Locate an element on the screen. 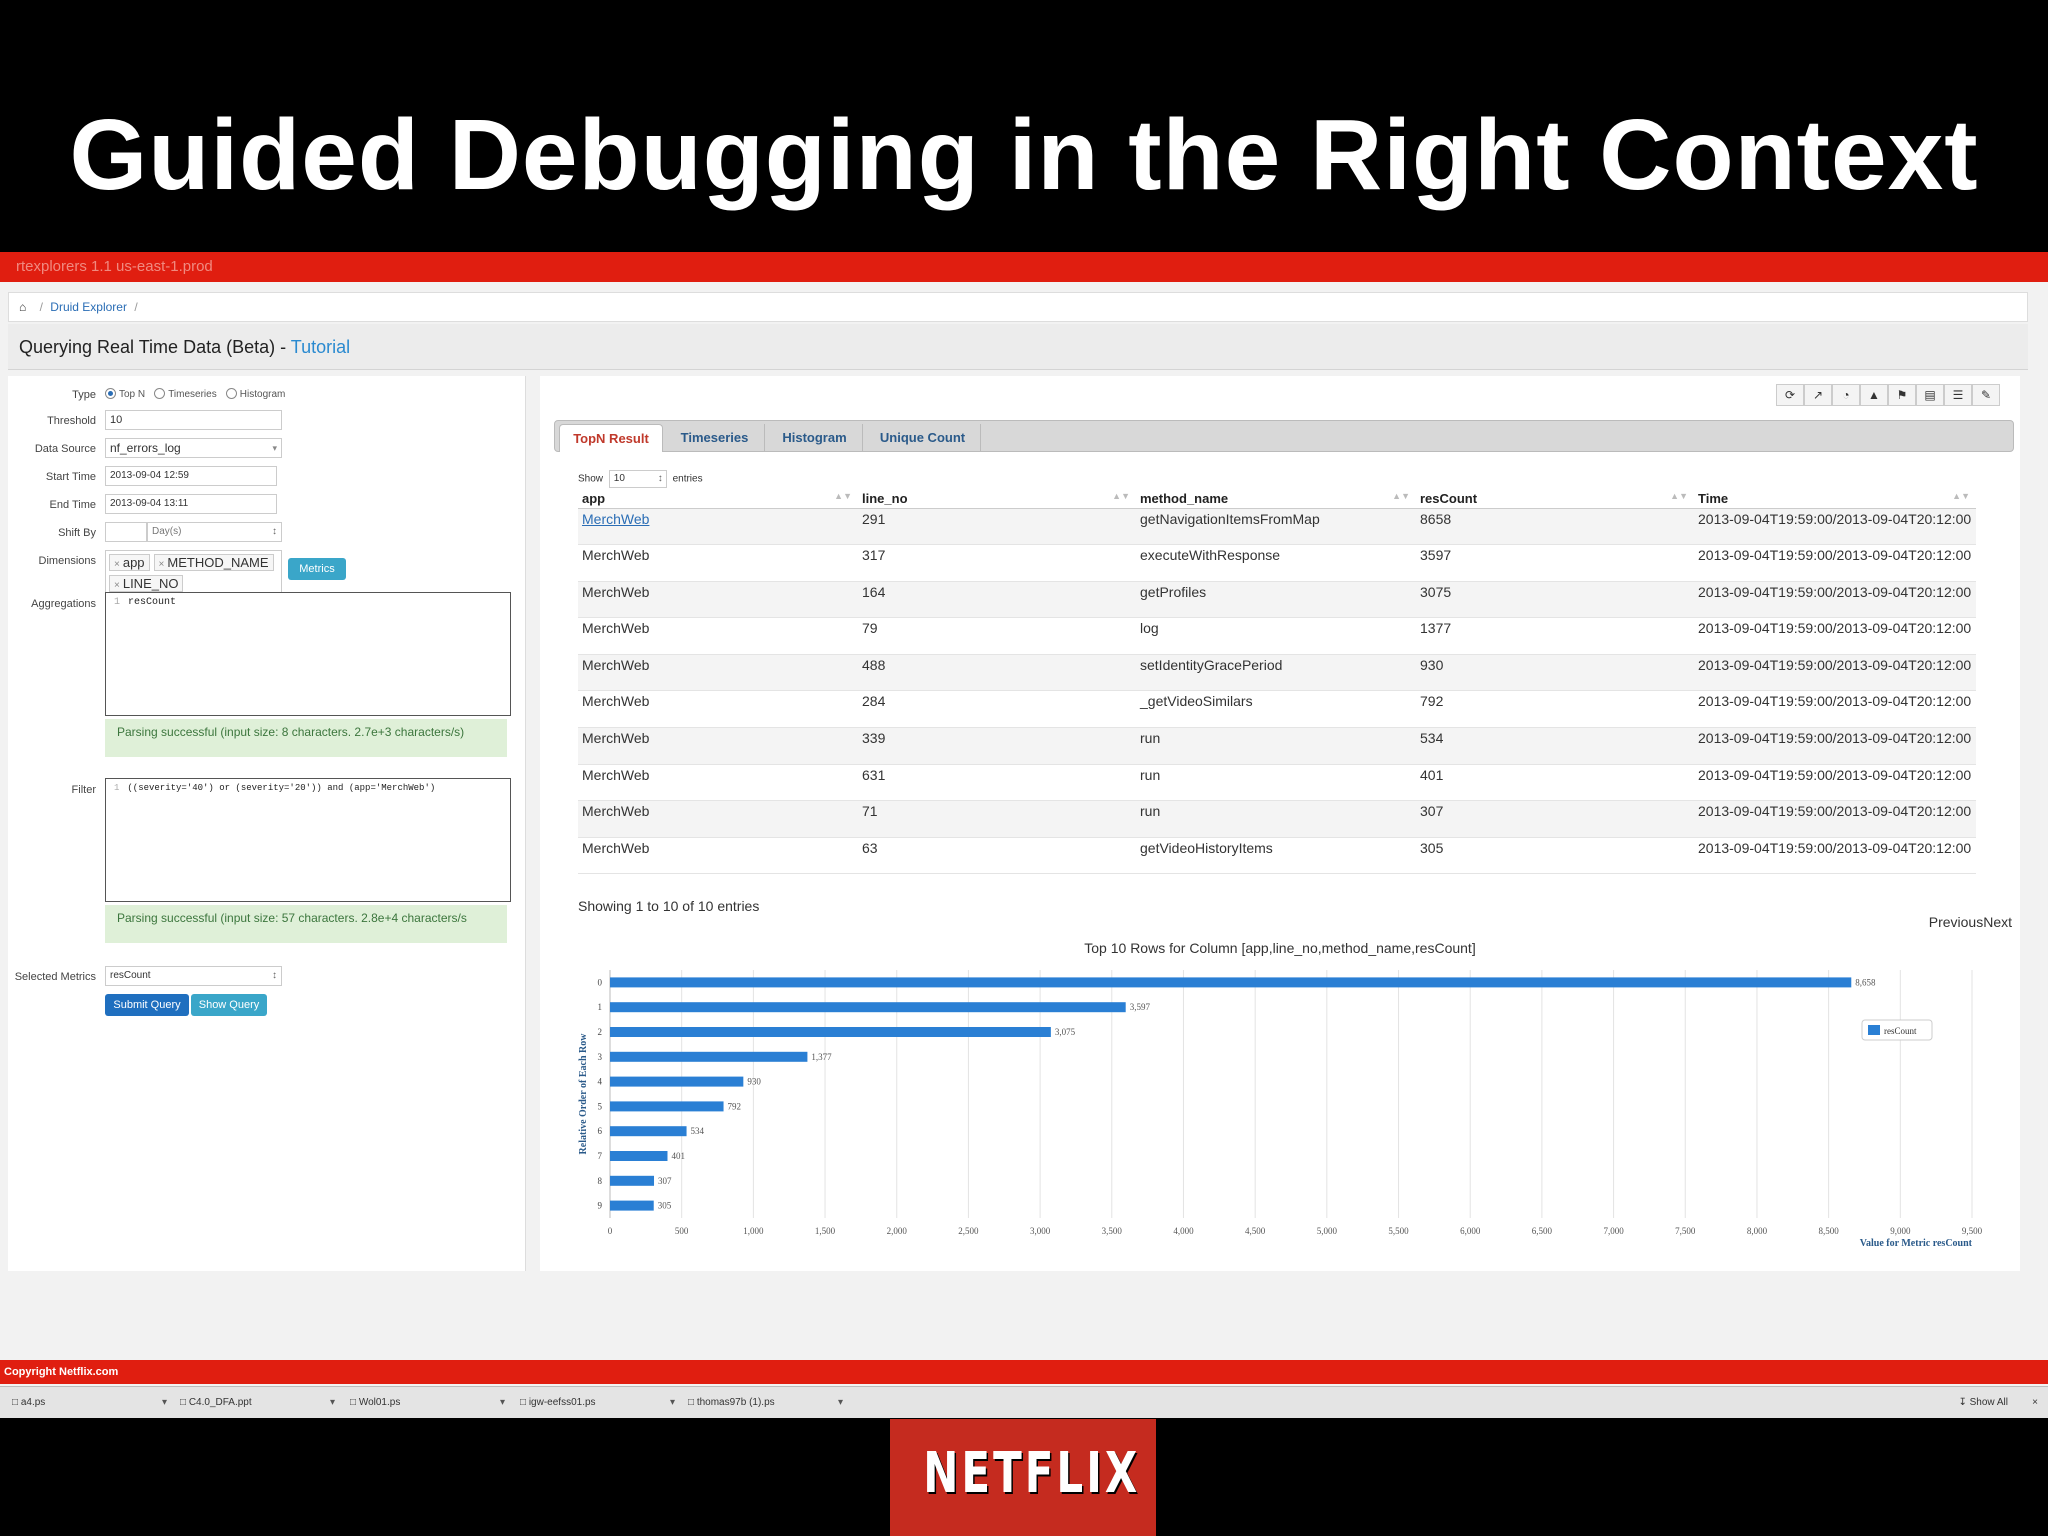  table-cell-method-name: _getVideoSimilars is located at coordinates (1276, 709).